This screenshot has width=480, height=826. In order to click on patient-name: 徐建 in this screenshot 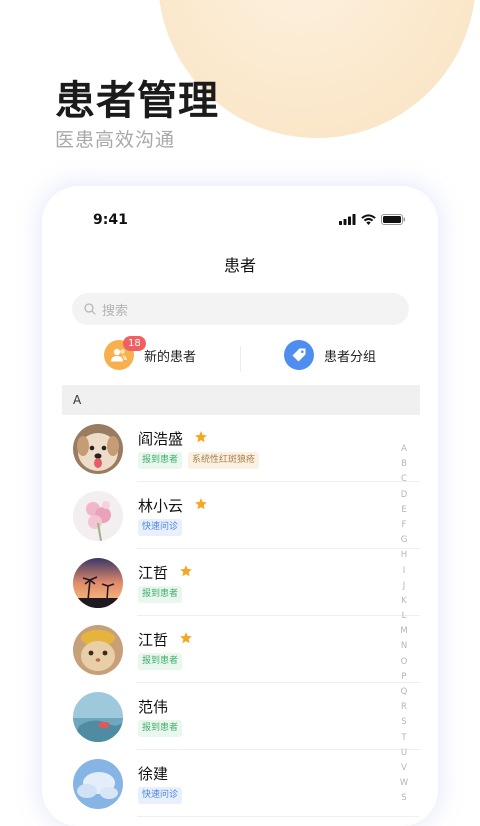, I will do `click(153, 774)`.